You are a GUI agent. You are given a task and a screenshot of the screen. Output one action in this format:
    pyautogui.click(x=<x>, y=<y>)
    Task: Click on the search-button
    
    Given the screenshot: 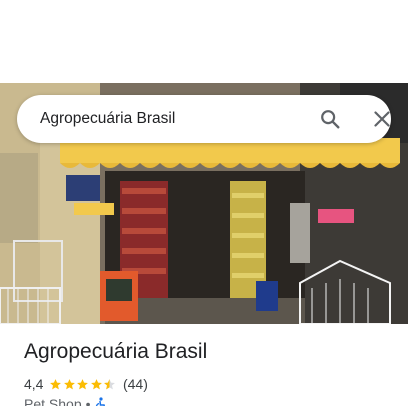 What is the action you would take?
    pyautogui.click(x=330, y=119)
    